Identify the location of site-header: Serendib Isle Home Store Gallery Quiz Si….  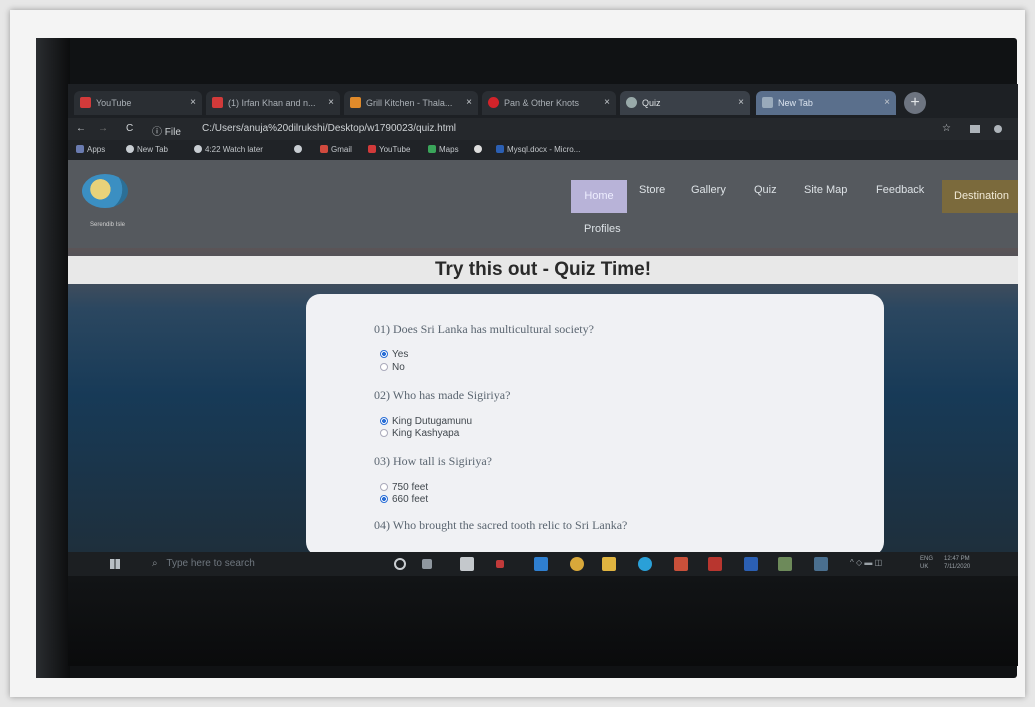
(543, 204).